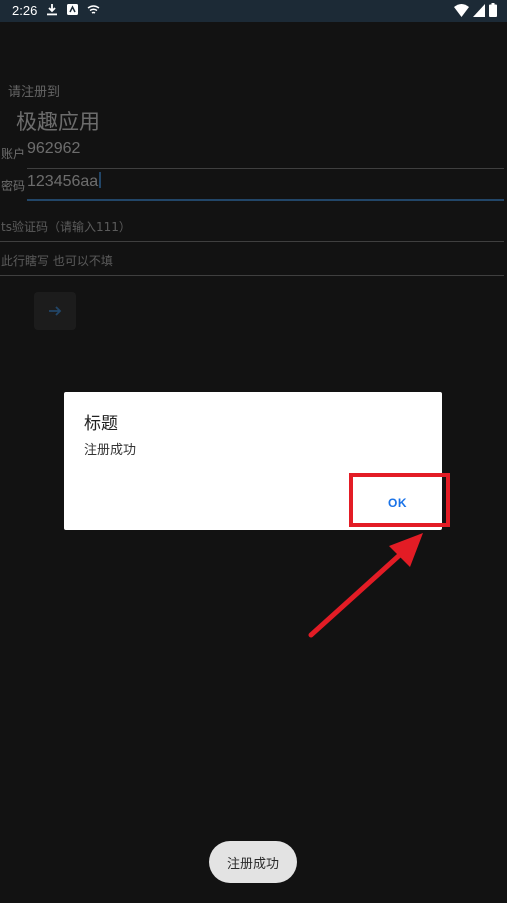 The image size is (507, 903). I want to click on toast-text: 注册成功, so click(252, 864).